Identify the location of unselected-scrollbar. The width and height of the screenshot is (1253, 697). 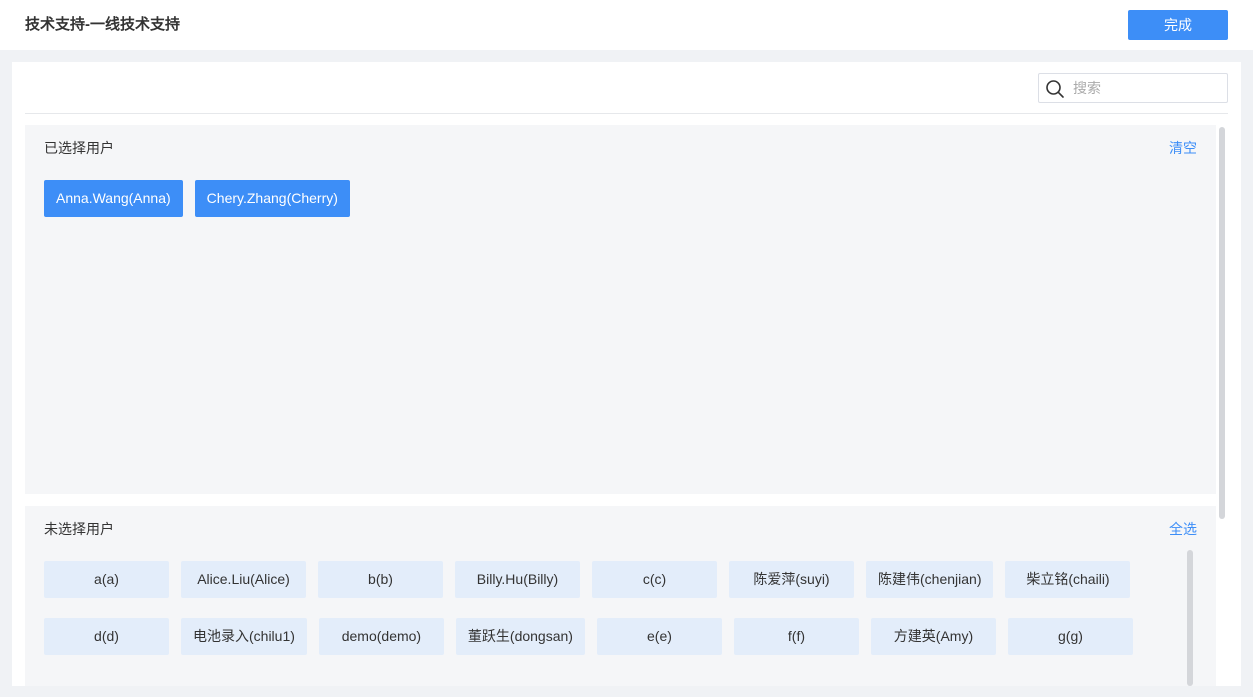
(1190, 618).